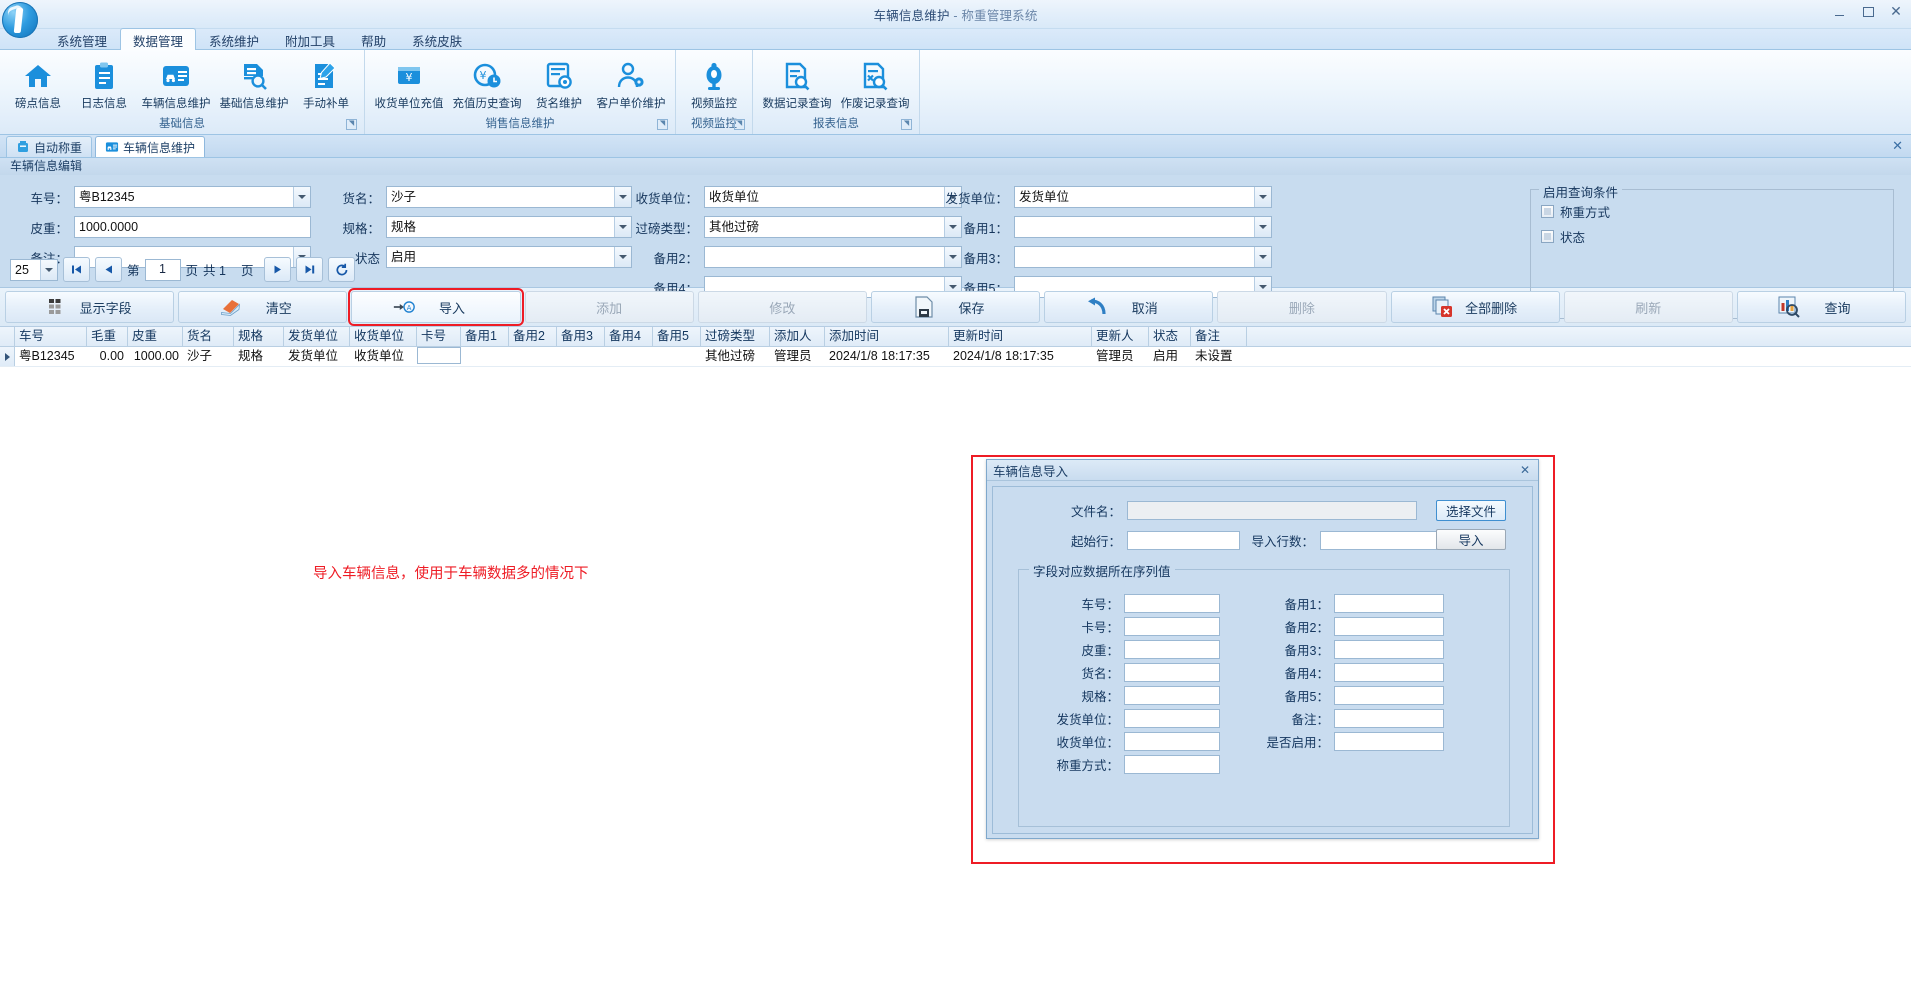  What do you see at coordinates (1172, 741) in the screenshot?
I see `map-input-consignee` at bounding box center [1172, 741].